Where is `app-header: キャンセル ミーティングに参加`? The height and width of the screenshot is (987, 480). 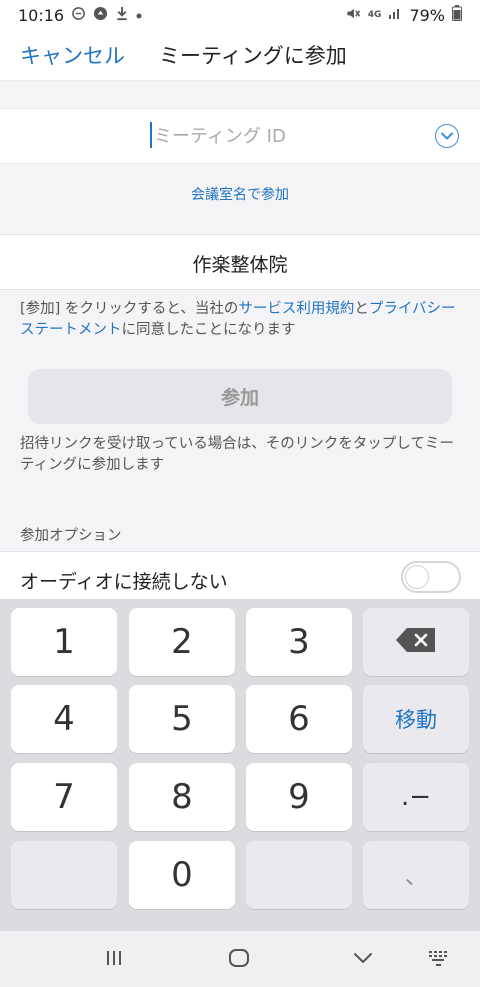 app-header: キャンセル ミーティングに参加 is located at coordinates (240, 55).